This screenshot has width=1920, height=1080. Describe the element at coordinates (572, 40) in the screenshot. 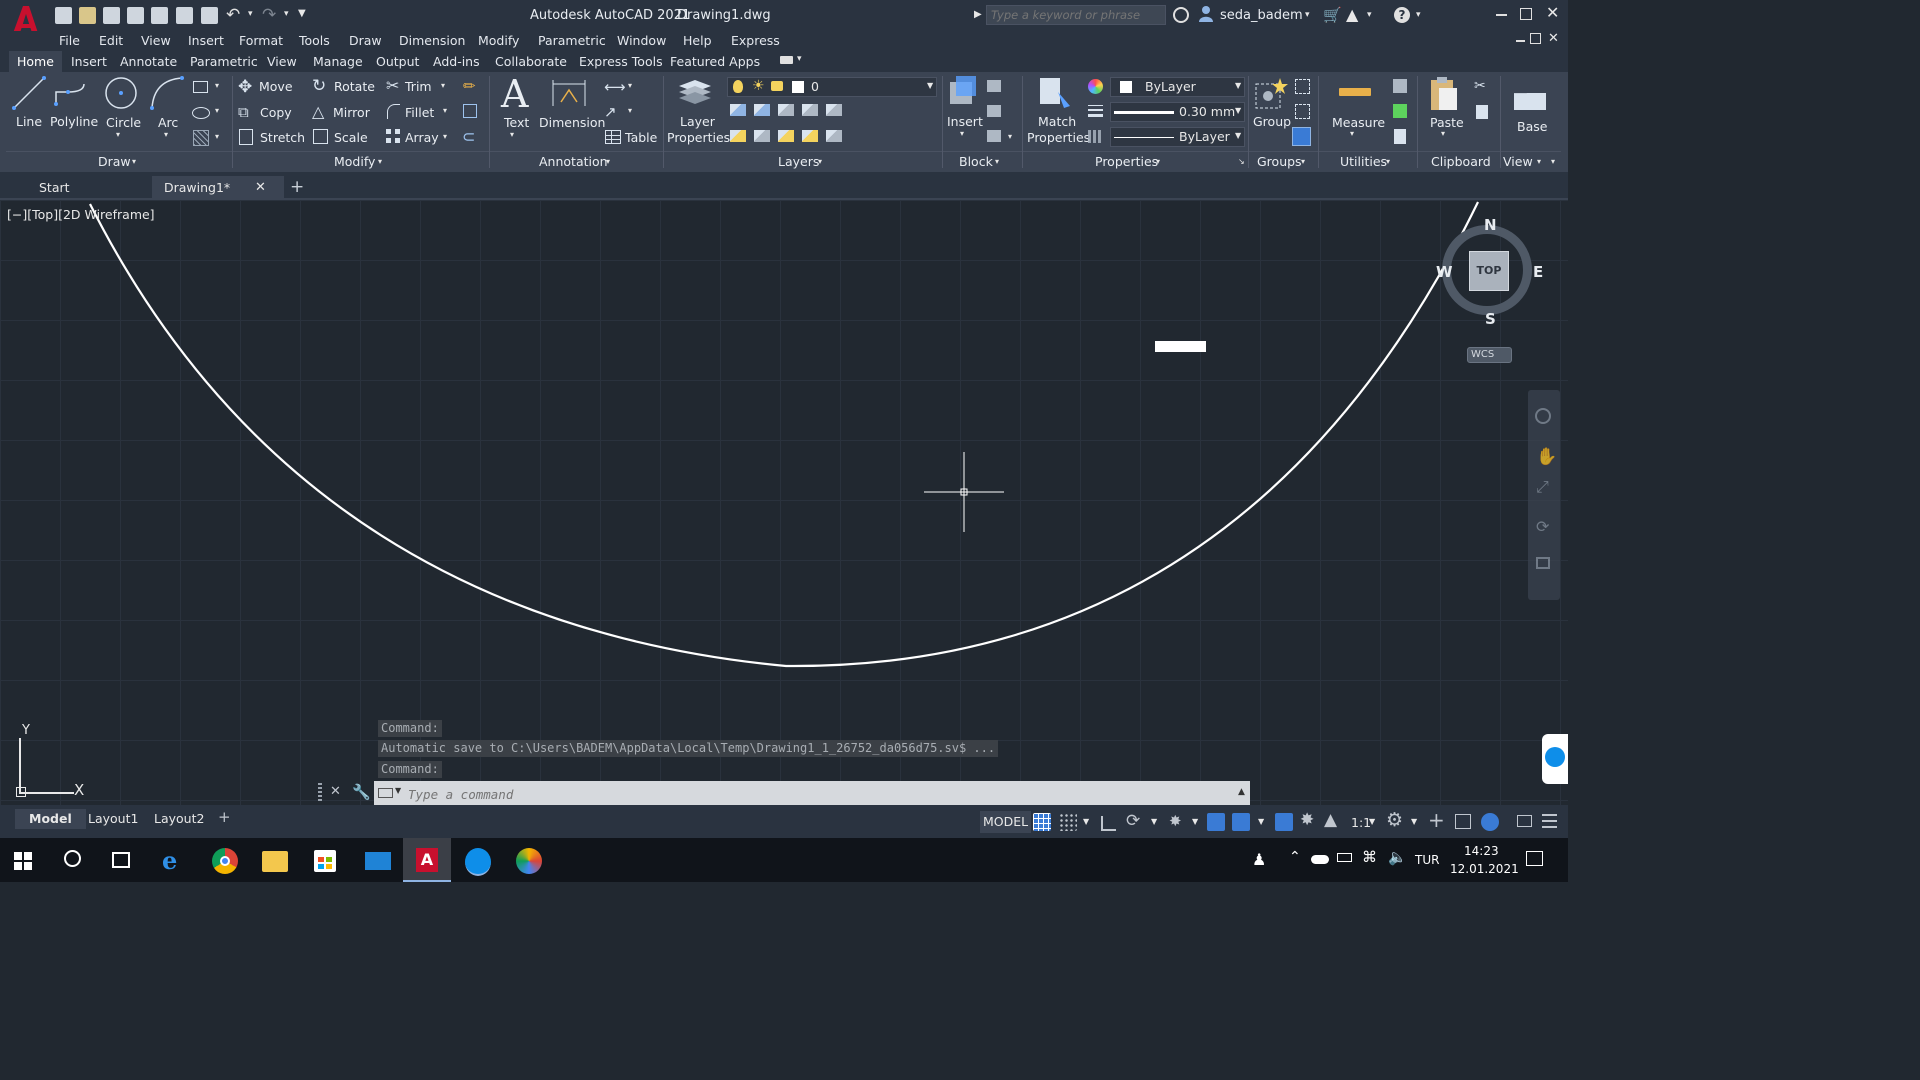

I see `menu-parametric: Parametric` at that location.